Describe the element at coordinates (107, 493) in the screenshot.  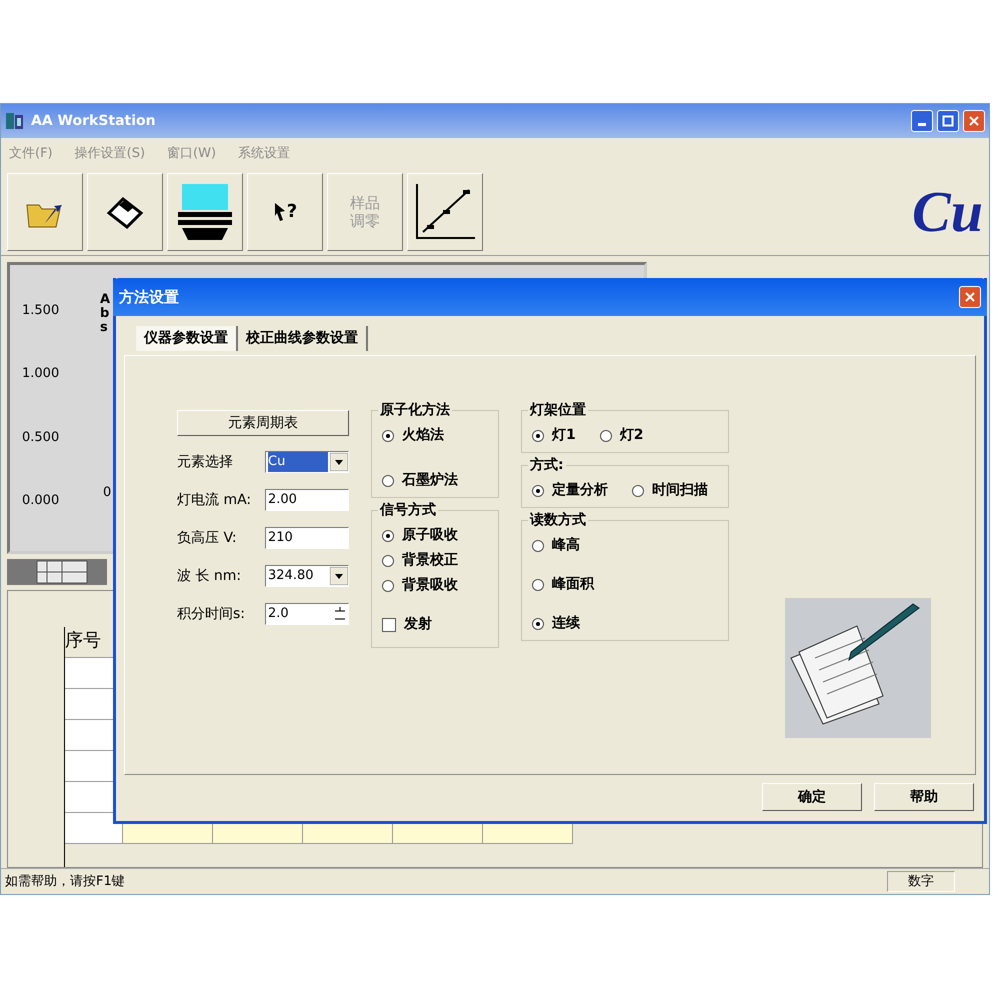
I see `tick-label: 0` at that location.